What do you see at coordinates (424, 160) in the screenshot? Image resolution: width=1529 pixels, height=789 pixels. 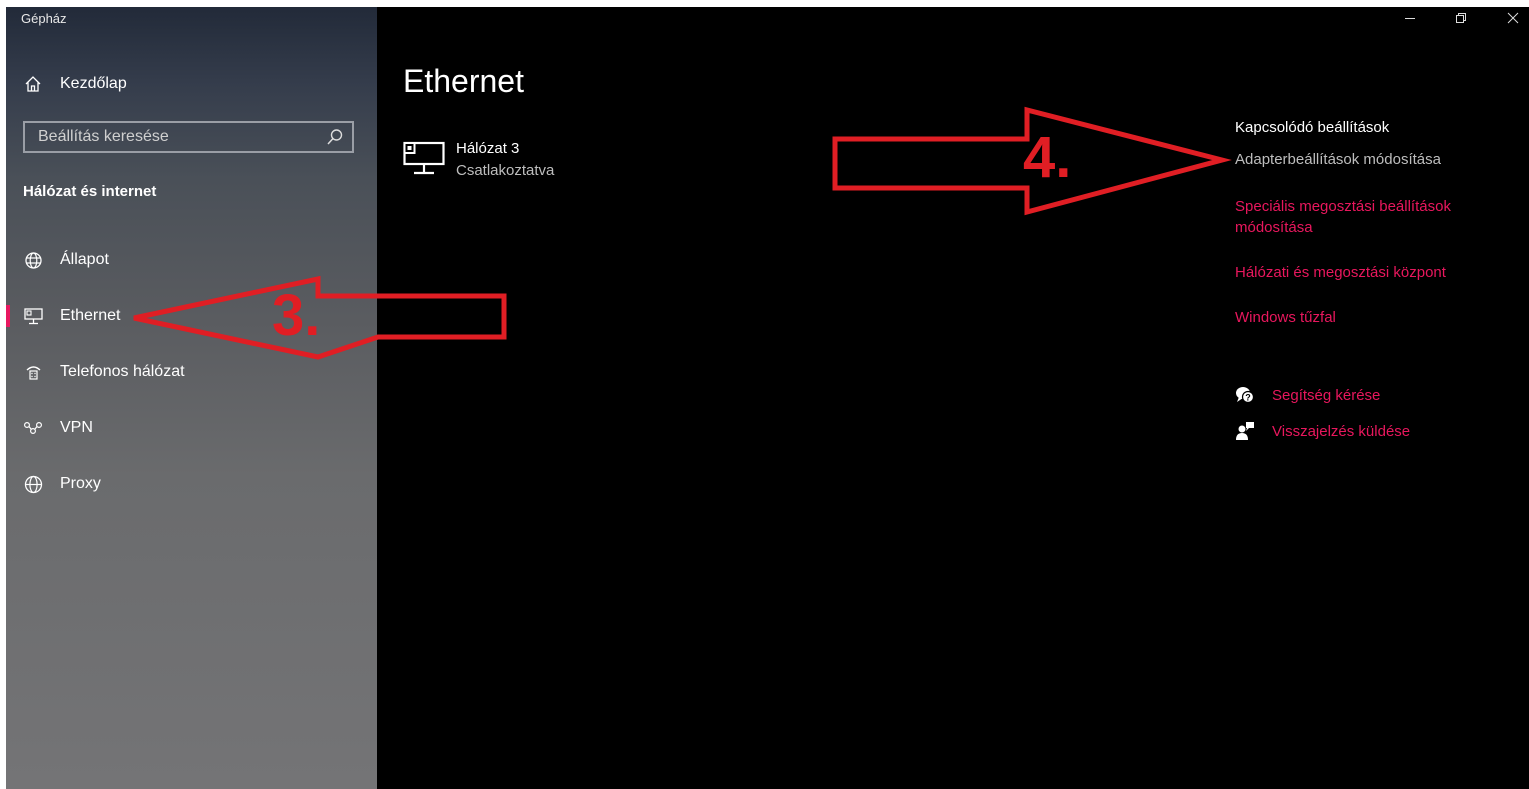 I see `ethernet-network-icon` at bounding box center [424, 160].